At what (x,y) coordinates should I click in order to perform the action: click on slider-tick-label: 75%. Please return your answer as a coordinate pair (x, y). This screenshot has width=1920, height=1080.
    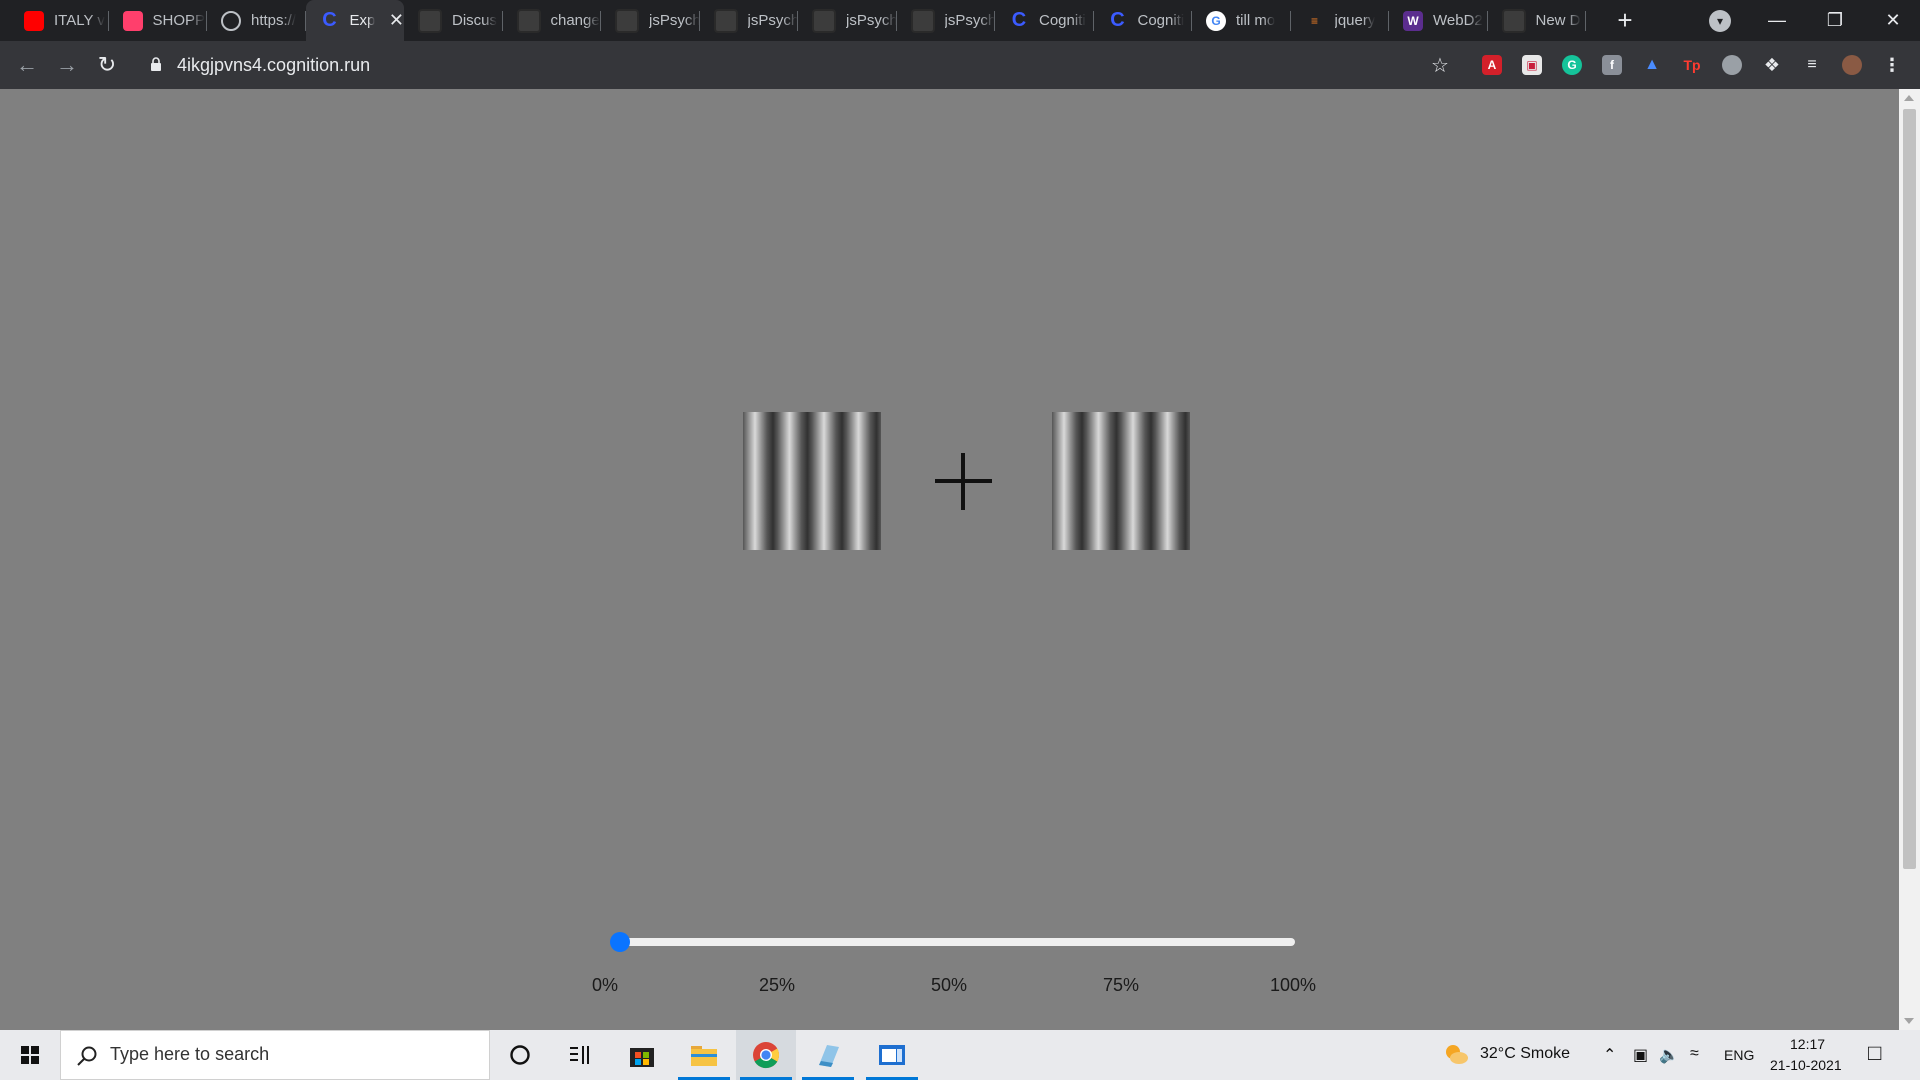
    Looking at the image, I should click on (1121, 985).